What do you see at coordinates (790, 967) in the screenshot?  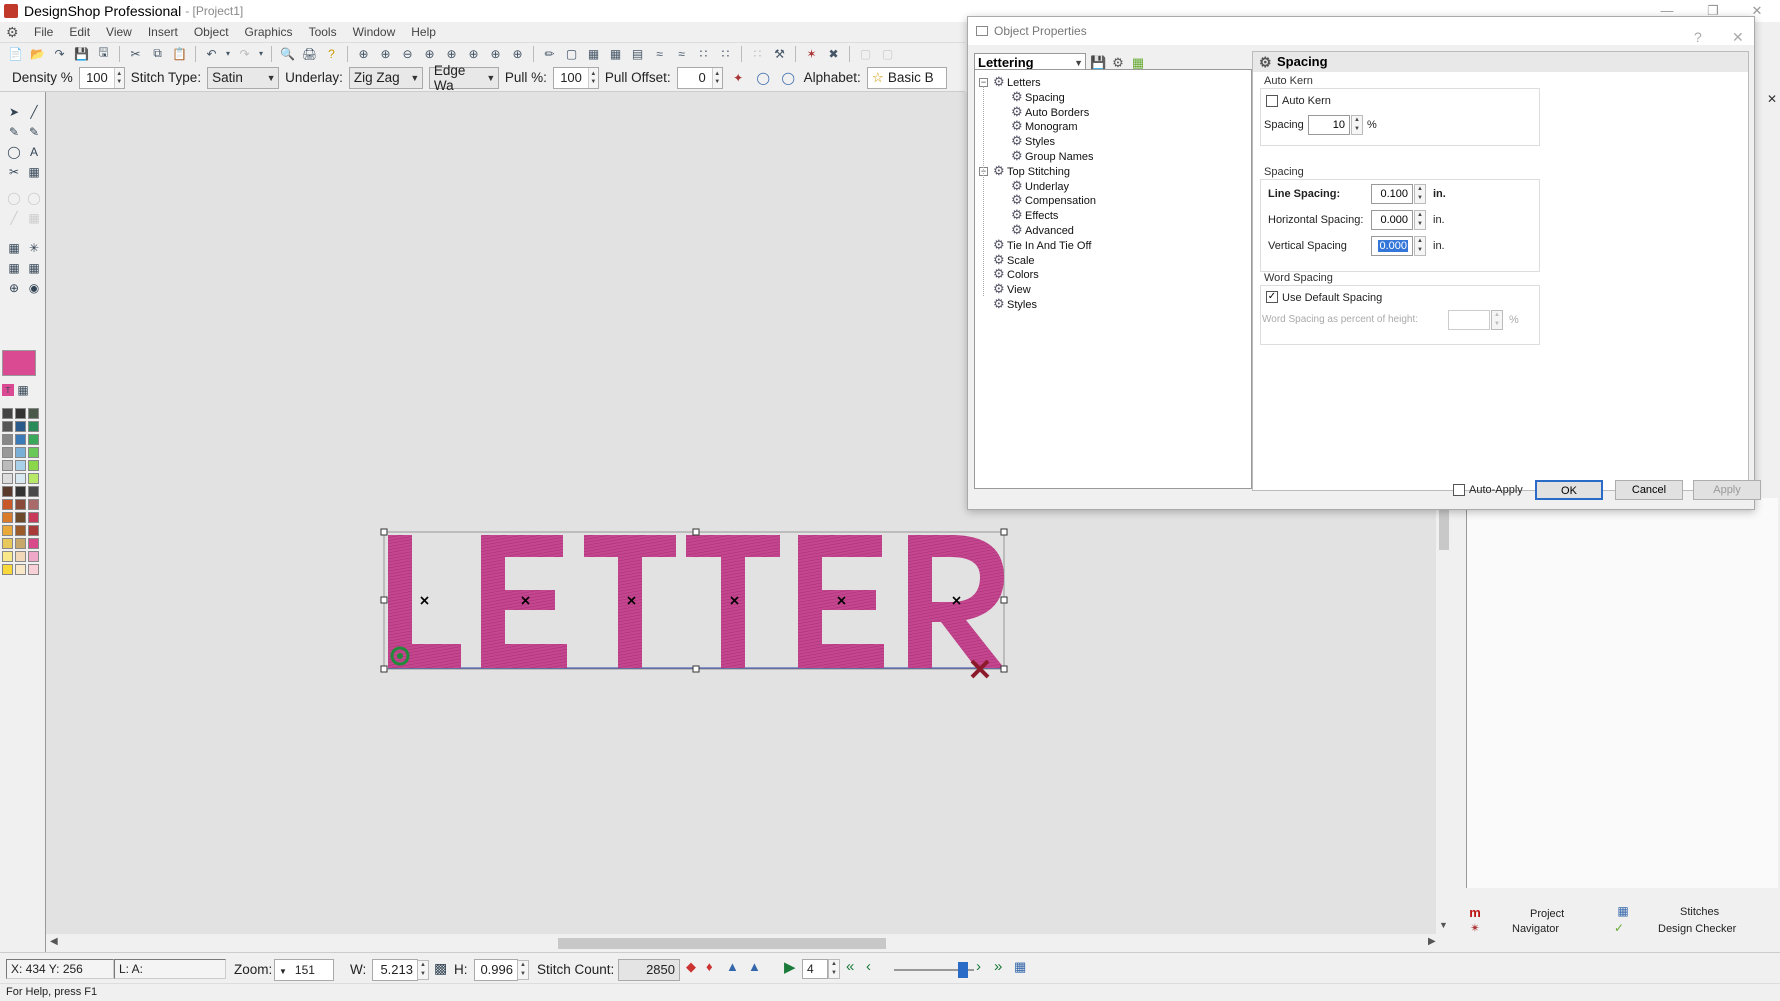 I see `play-icon: ▶` at bounding box center [790, 967].